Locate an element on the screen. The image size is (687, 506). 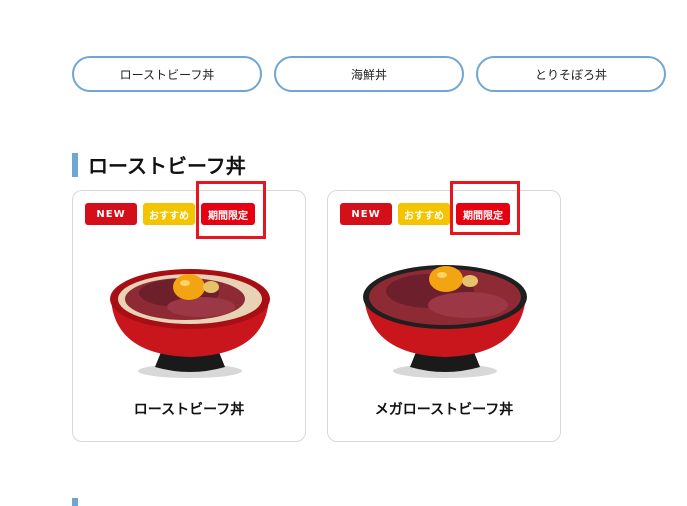
tab-kaisen-don: 海鮮丼 is located at coordinates (369, 74).